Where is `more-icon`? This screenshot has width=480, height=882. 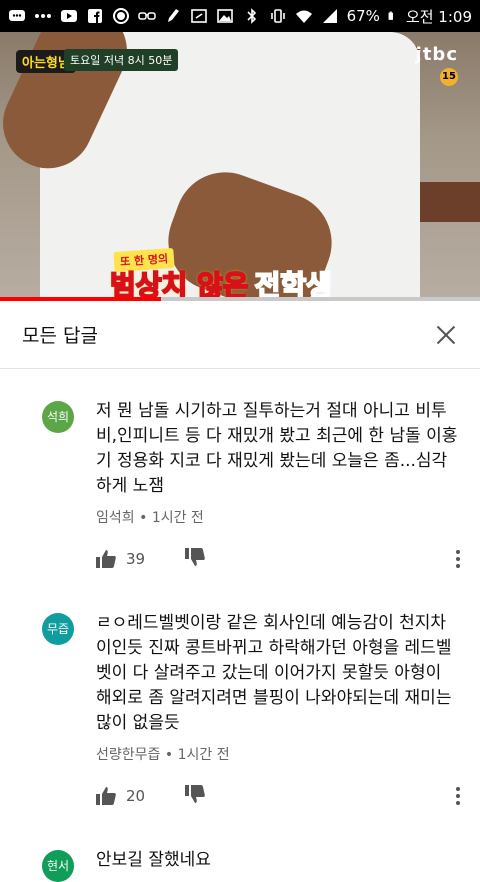 more-icon is located at coordinates (43, 16).